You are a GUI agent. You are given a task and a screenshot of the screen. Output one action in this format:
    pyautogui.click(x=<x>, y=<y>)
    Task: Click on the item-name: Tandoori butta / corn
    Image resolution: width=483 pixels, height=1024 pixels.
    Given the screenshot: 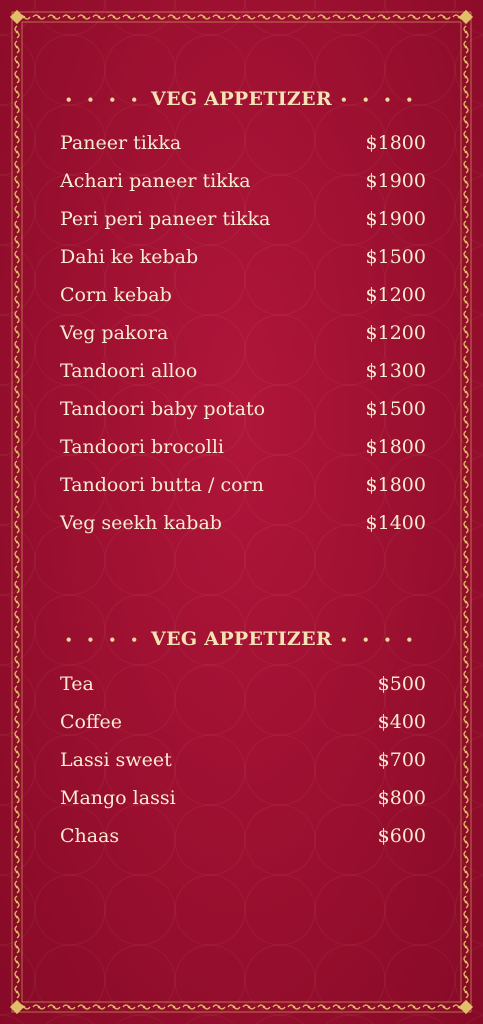 What is the action you would take?
    pyautogui.click(x=162, y=485)
    